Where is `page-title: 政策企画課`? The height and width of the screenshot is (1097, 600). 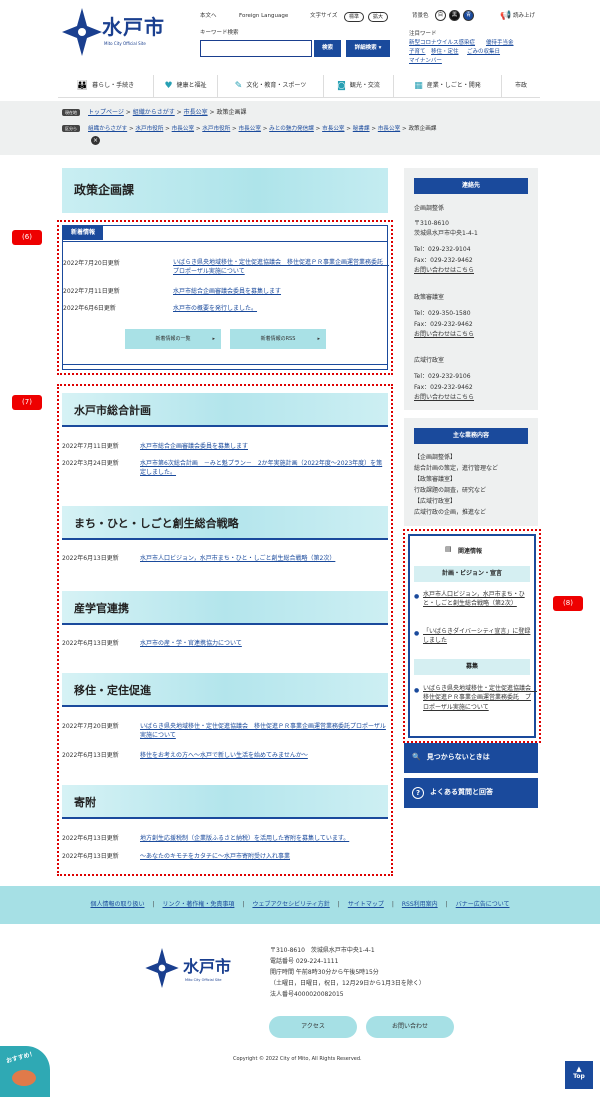 page-title: 政策企画課 is located at coordinates (104, 190).